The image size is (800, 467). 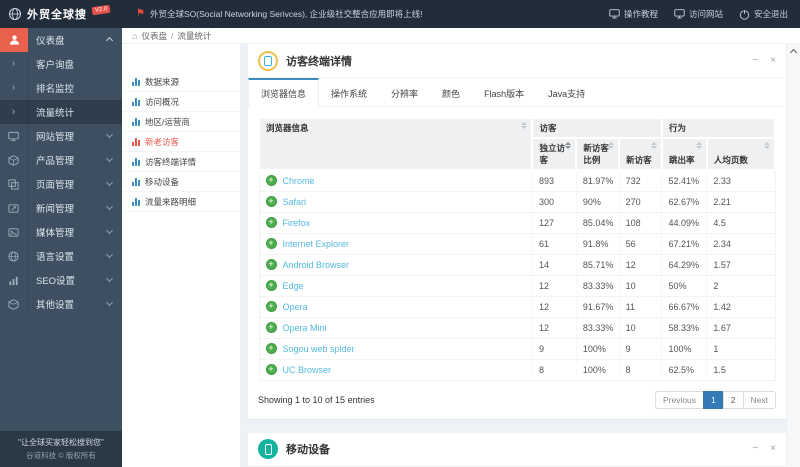 I want to click on table-row: + Edge 12 83.33% 10 50% 2, so click(x=517, y=286).